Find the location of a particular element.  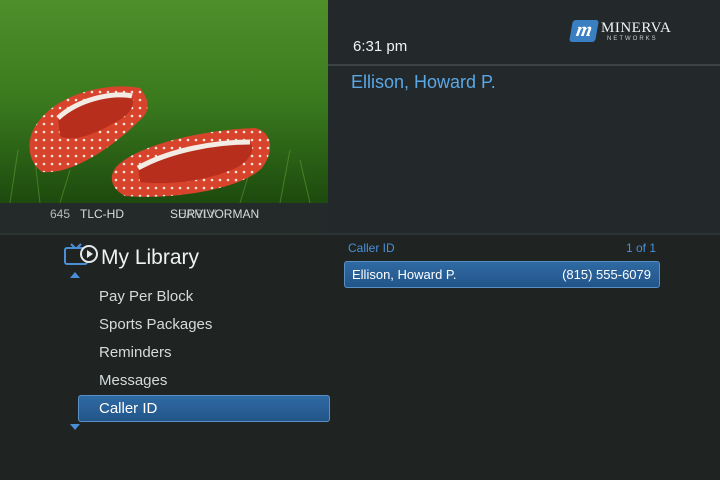

logo-name: MINERVA is located at coordinates (636, 28).